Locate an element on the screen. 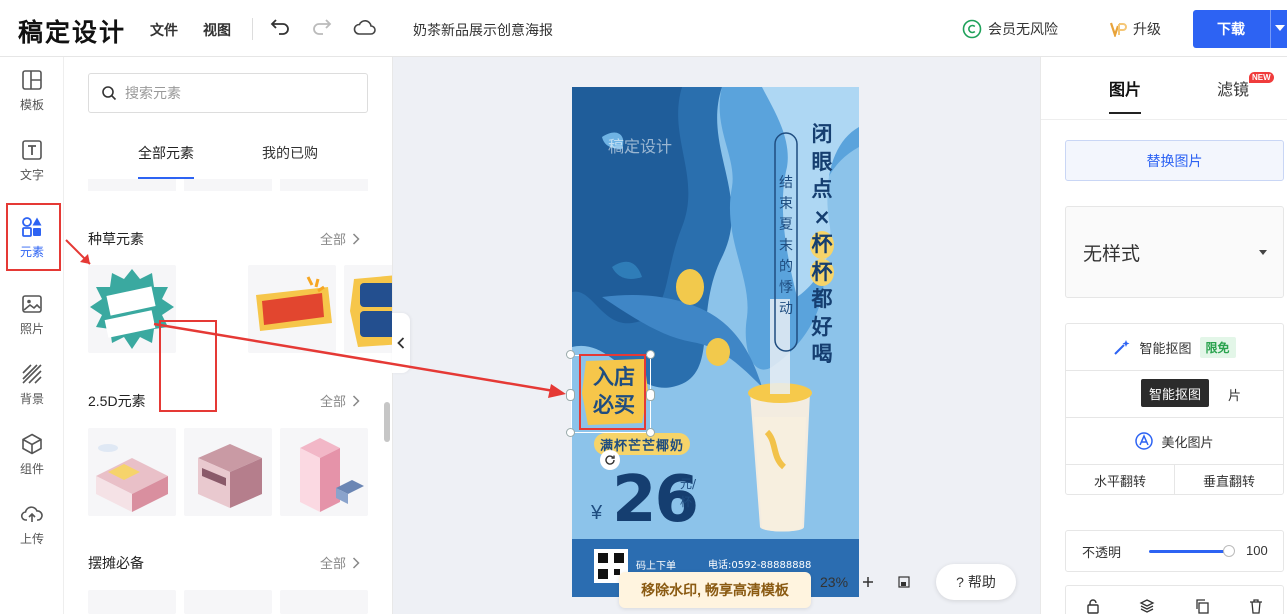 The width and height of the screenshot is (1287, 614). poster-headline-char: 都 is located at coordinates (822, 299).